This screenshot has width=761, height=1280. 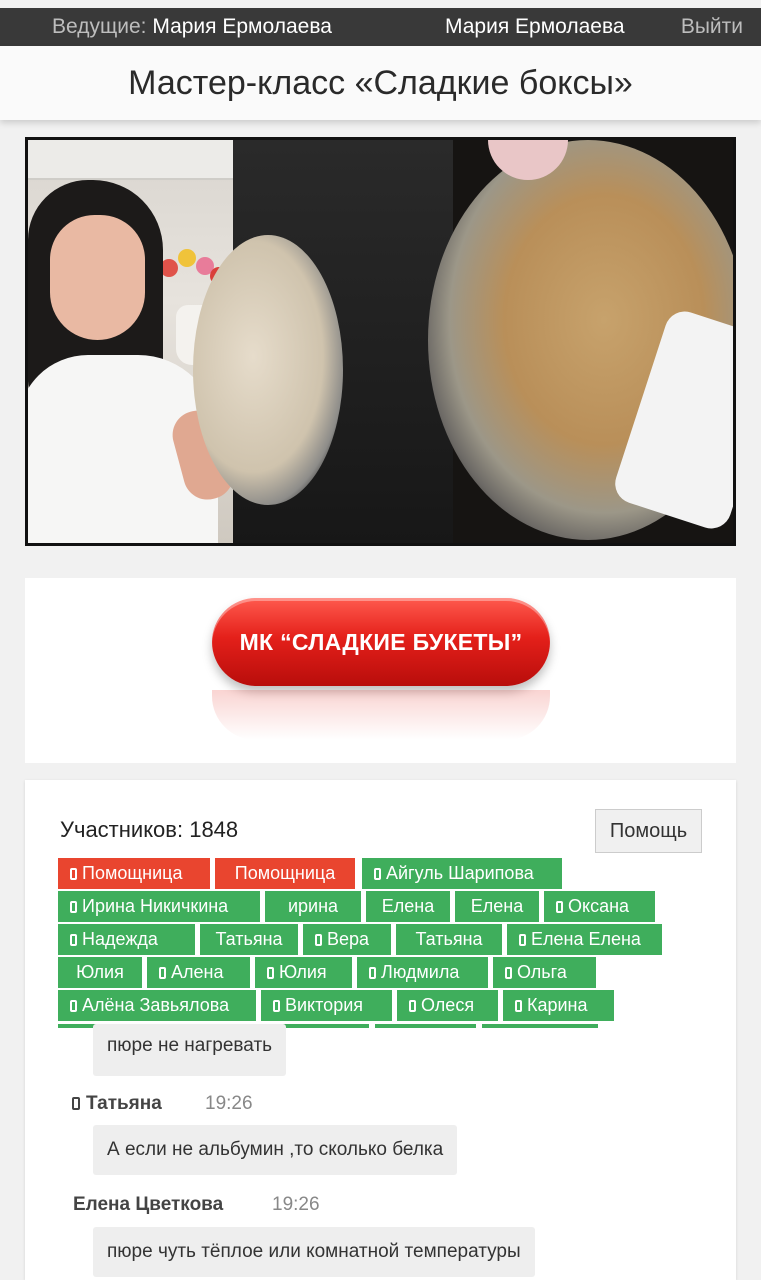 I want to click on participant-chip: Елена Елена, so click(x=584, y=939).